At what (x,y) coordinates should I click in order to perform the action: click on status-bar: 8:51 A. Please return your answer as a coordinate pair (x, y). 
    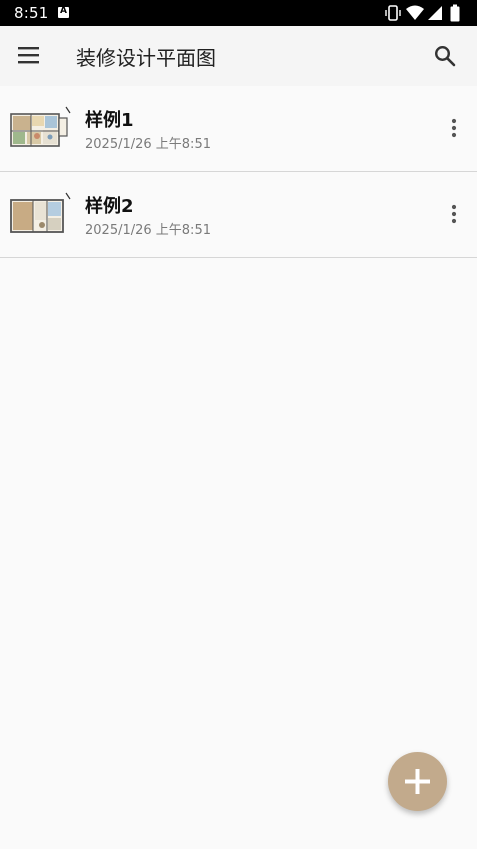
    Looking at the image, I should click on (238, 13).